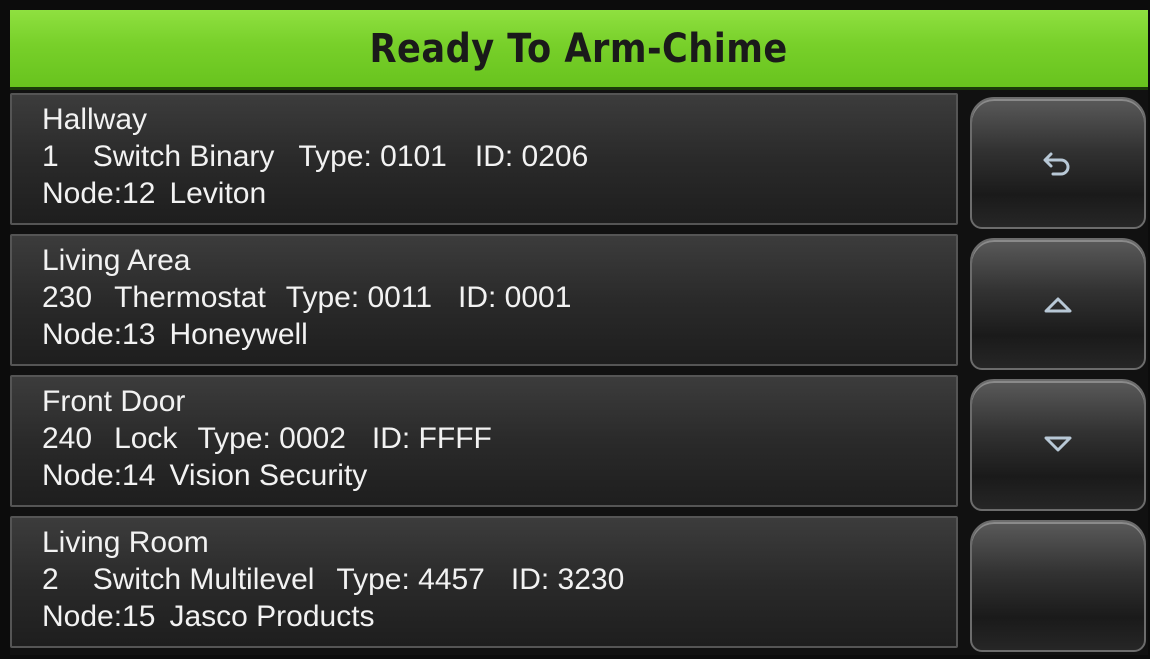  What do you see at coordinates (183, 156) in the screenshot?
I see `device-type-name: Switch Binary` at bounding box center [183, 156].